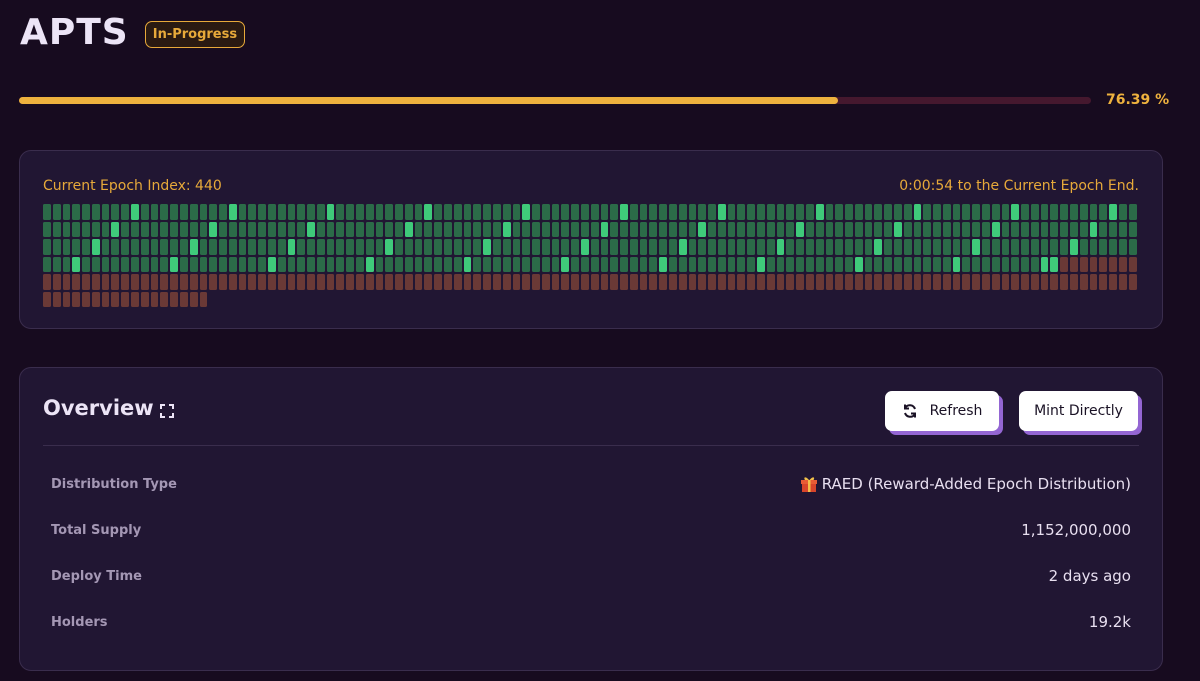 The image size is (1200, 681). Describe the element at coordinates (133, 32) in the screenshot. I see `page-header: APTS In-Progress` at that location.